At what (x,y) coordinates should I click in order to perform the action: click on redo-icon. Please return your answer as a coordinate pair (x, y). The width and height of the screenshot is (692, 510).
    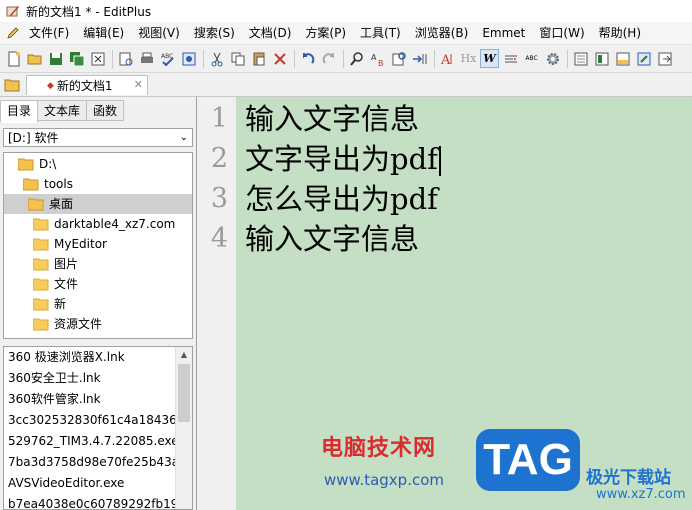
    Looking at the image, I should click on (328, 58).